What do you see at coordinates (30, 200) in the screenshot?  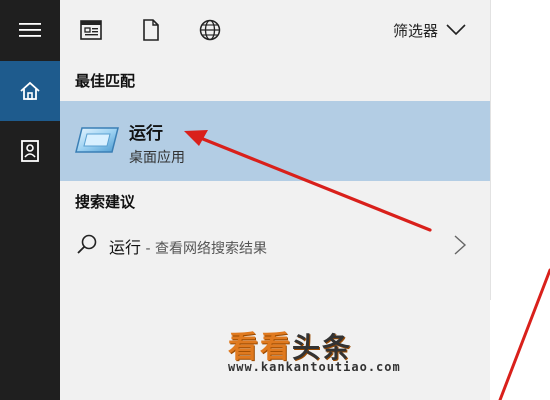 I see `start-rail` at bounding box center [30, 200].